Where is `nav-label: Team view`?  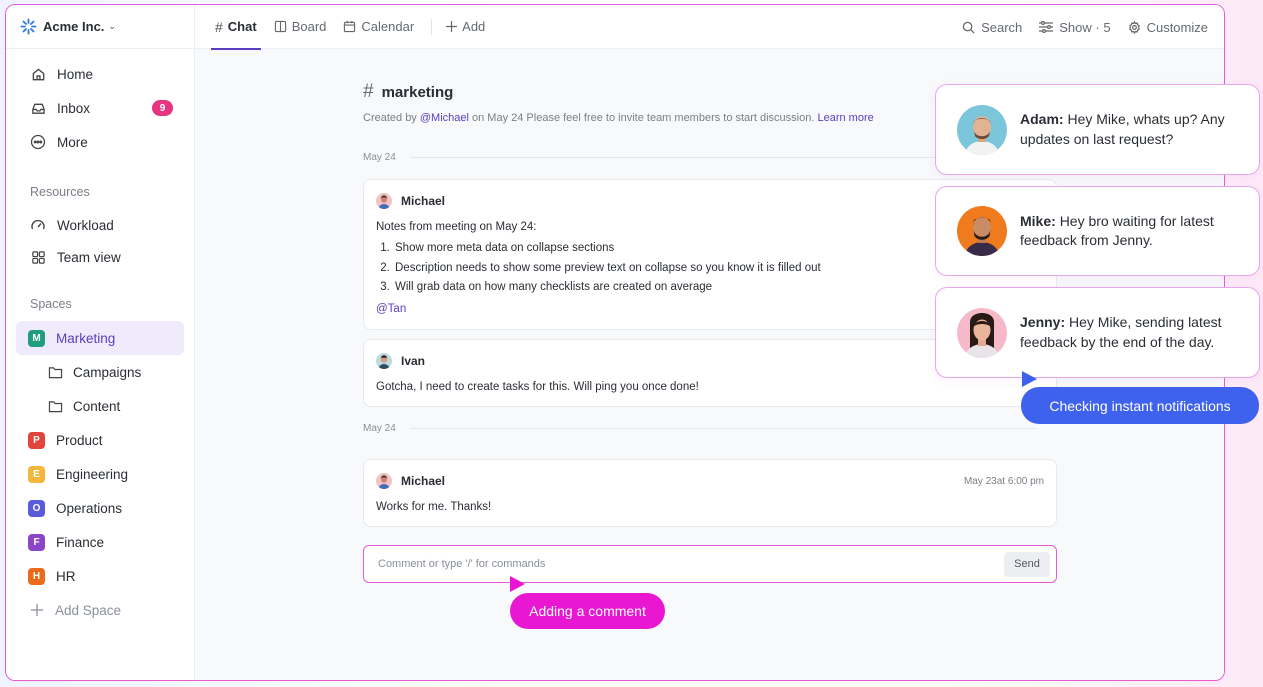
nav-label: Team view is located at coordinates (89, 257).